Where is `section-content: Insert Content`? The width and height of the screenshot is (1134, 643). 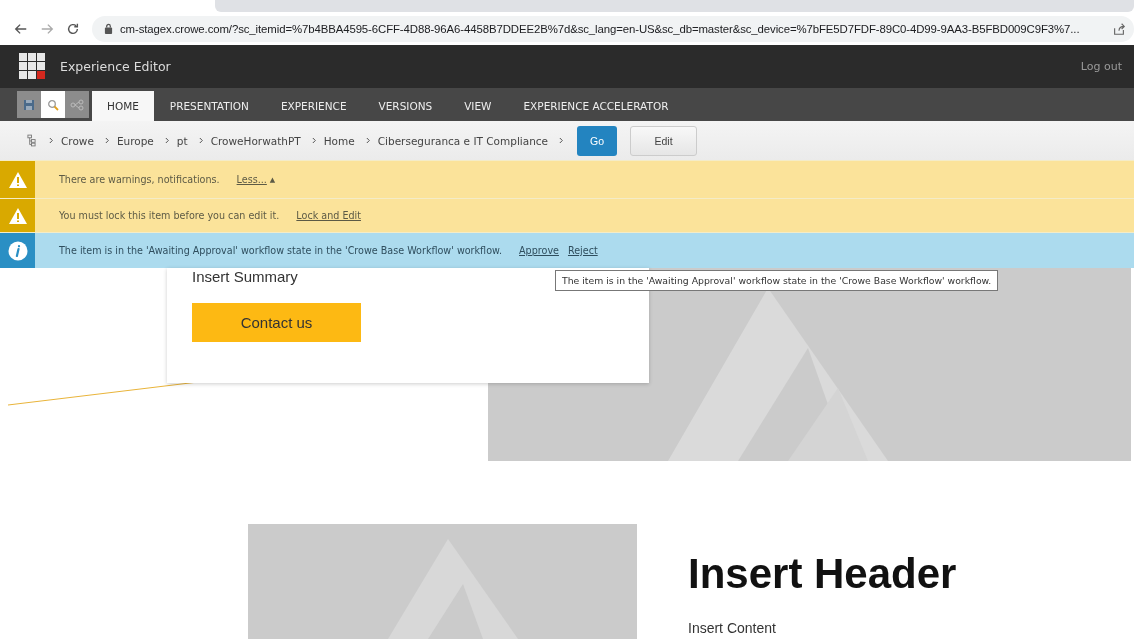 section-content: Insert Content is located at coordinates (732, 628).